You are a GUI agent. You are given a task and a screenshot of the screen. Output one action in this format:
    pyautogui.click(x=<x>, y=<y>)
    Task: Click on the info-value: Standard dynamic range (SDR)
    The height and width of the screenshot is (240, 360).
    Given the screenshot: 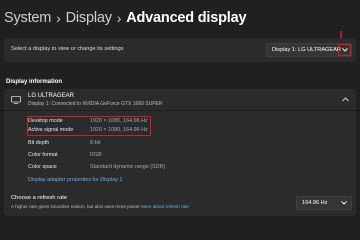 What is the action you would take?
    pyautogui.click(x=128, y=167)
    